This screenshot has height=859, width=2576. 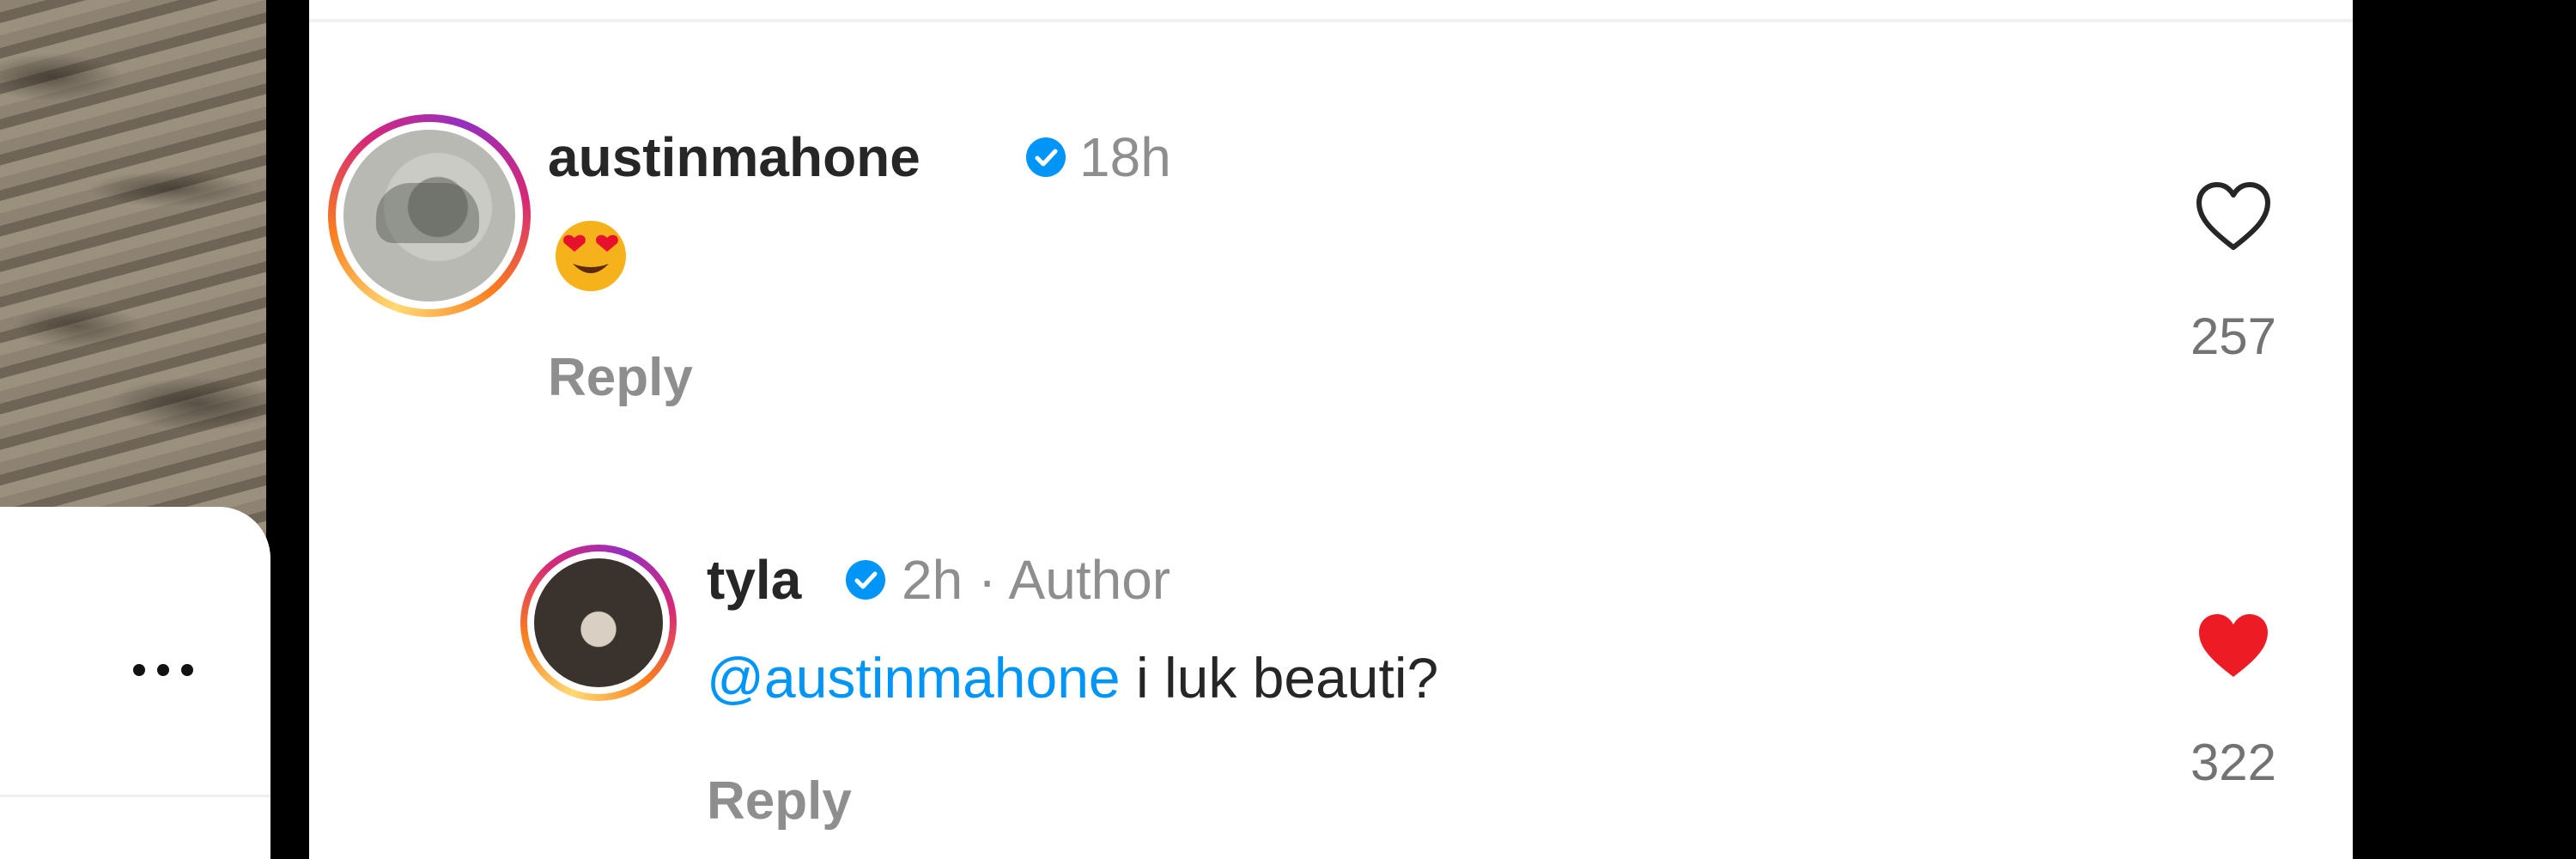 I want to click on comment-meta: 2h · Author, so click(x=1036, y=580).